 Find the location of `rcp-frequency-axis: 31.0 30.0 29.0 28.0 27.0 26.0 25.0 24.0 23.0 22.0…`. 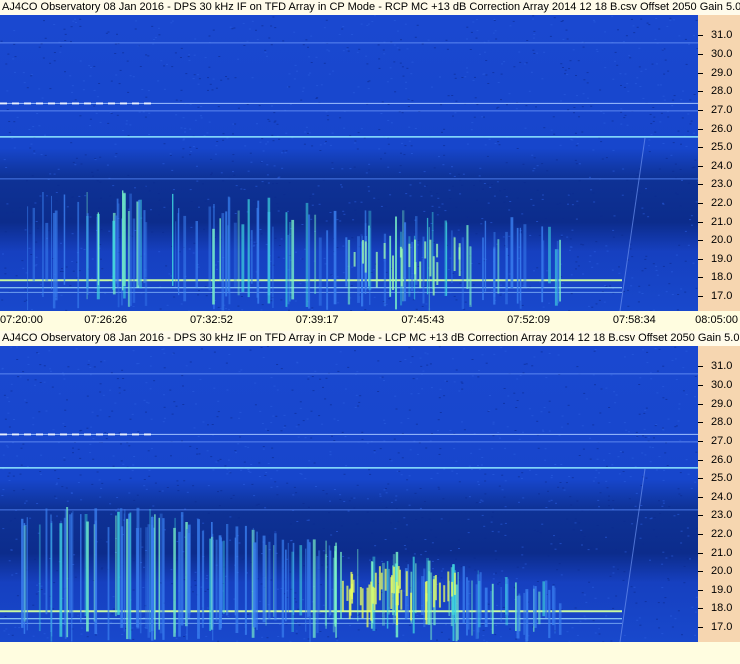

rcp-frequency-axis: 31.0 30.0 29.0 28.0 27.0 26.0 25.0 24.0 23.0 22.0… is located at coordinates (719, 163).